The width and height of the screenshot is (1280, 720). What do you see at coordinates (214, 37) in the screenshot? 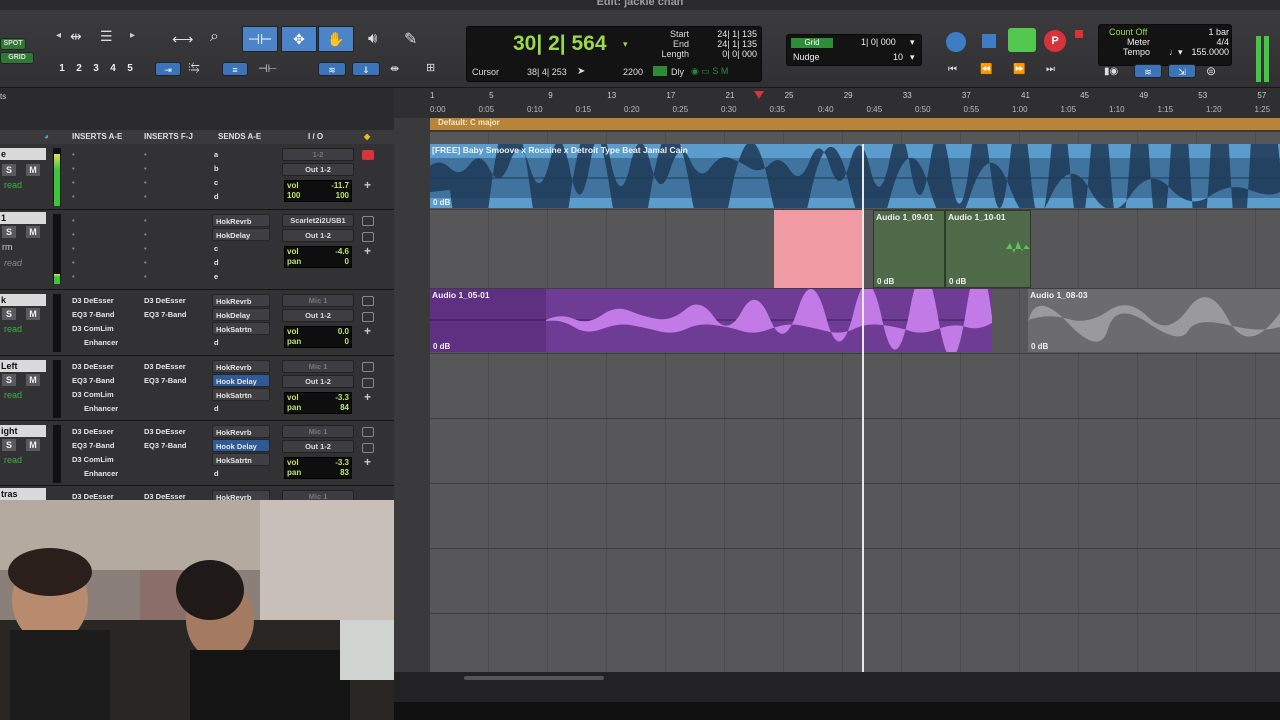
I see `zoom-tool-icon: ⌕` at bounding box center [214, 37].